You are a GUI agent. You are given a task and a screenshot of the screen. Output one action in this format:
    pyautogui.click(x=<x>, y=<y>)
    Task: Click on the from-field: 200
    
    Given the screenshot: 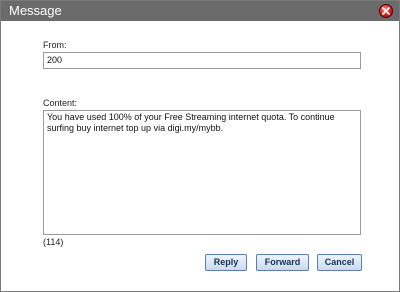 What is the action you would take?
    pyautogui.click(x=202, y=60)
    